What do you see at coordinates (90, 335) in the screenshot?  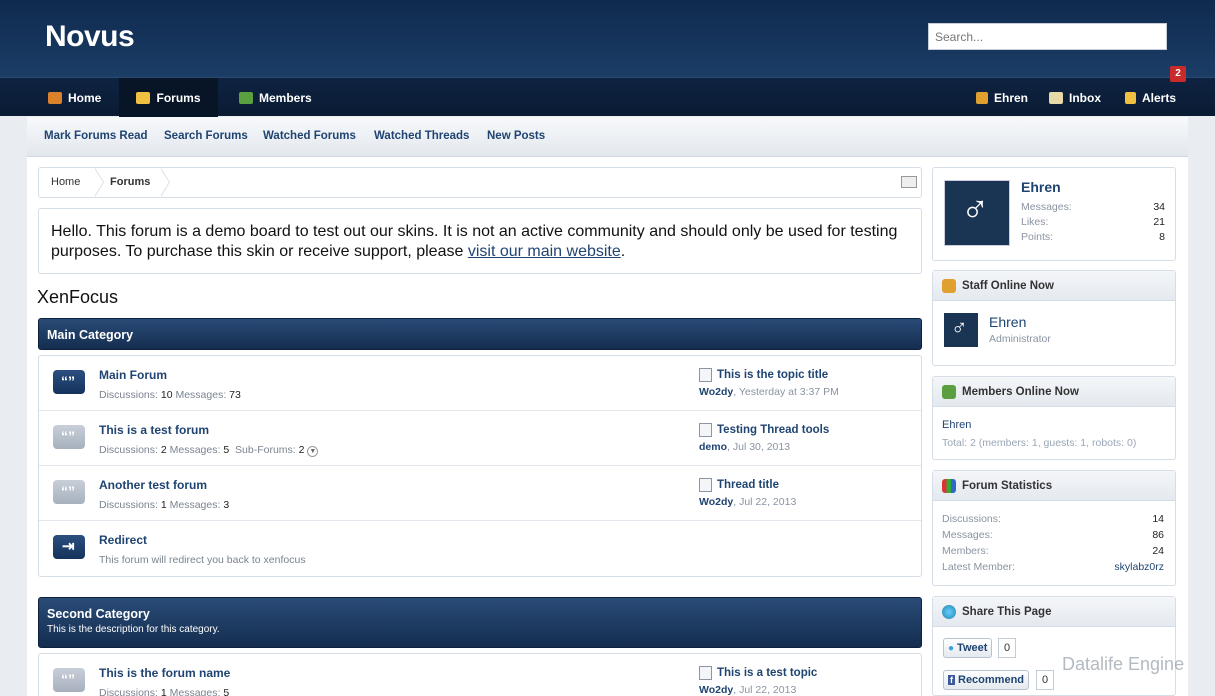 I see `category-title: Main Category` at bounding box center [90, 335].